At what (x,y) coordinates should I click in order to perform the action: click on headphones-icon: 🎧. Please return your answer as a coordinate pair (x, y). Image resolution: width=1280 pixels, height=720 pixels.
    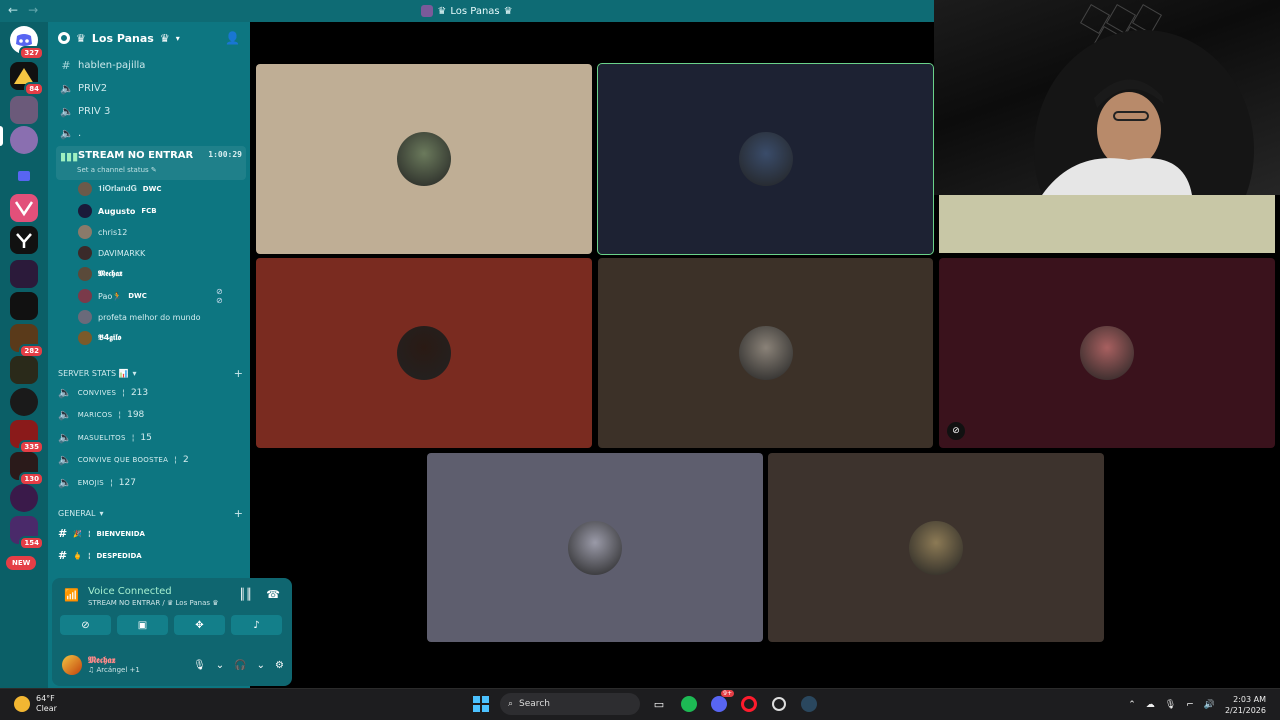
    Looking at the image, I should click on (240, 665).